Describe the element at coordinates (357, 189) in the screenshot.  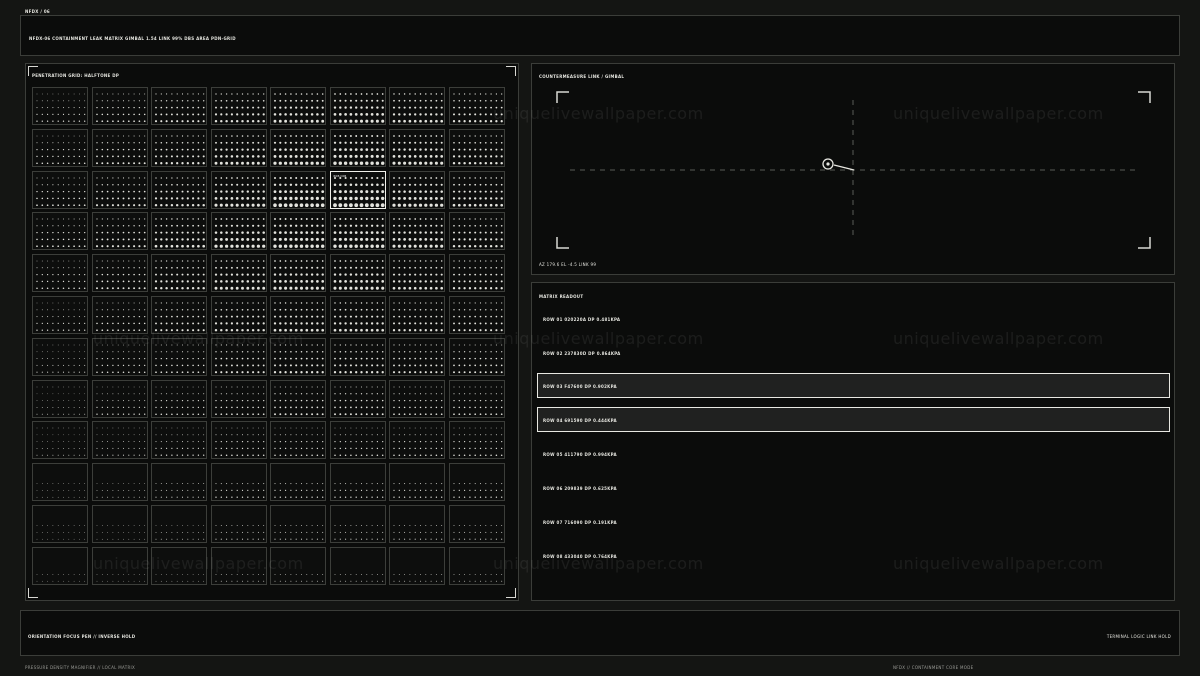
I see `grid-cell-selected: R03·C06` at that location.